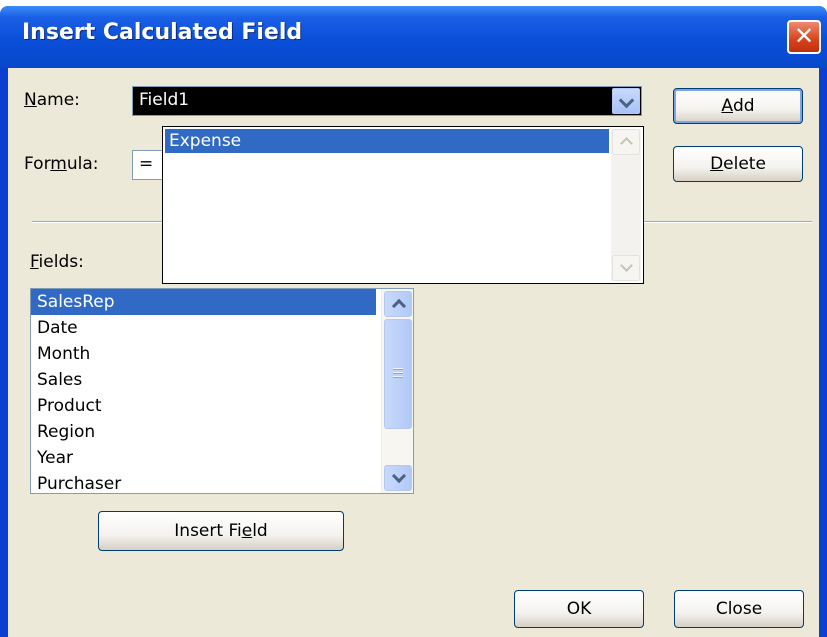  What do you see at coordinates (203, 380) in the screenshot?
I see `list-item: Sales` at bounding box center [203, 380].